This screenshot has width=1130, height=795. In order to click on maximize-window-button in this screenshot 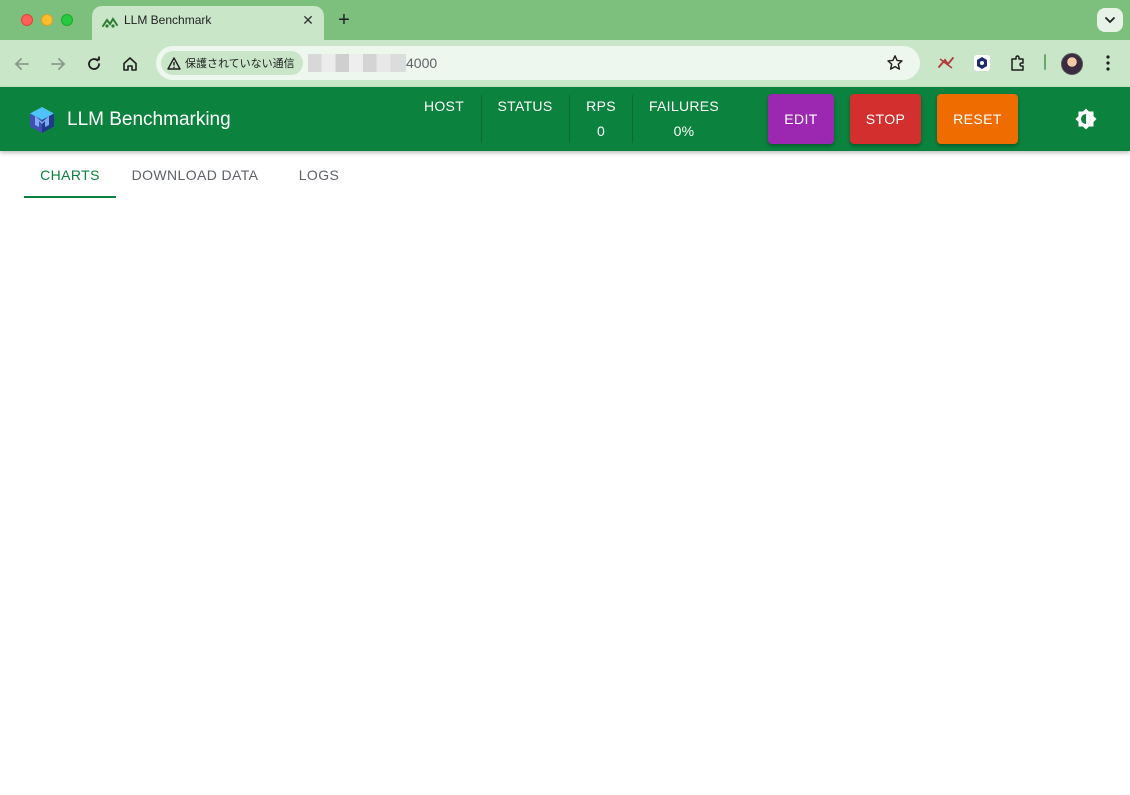, I will do `click(67, 20)`.